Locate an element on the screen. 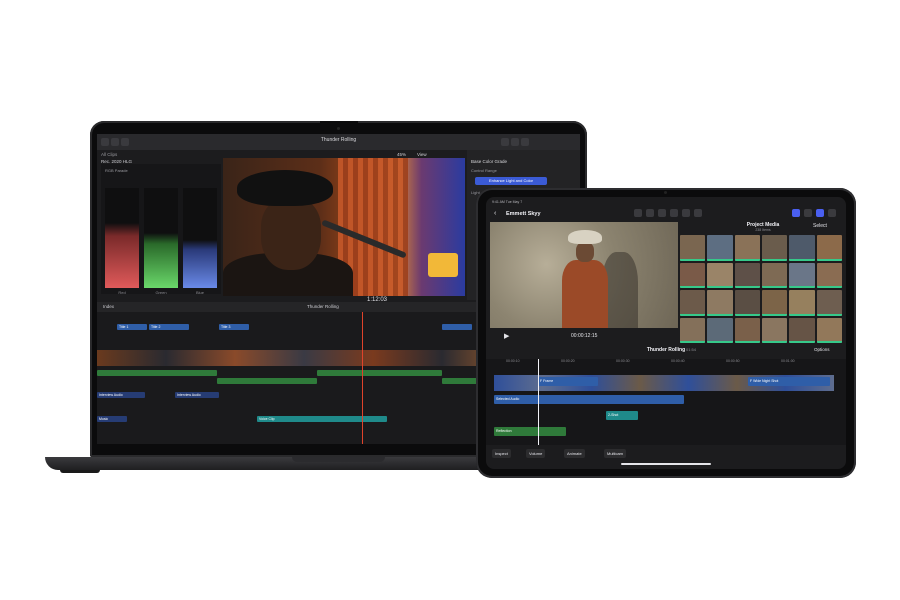 Image resolution: width=900 pixels, height=600 pixels. play-icon: ▶ is located at coordinates (506, 336).